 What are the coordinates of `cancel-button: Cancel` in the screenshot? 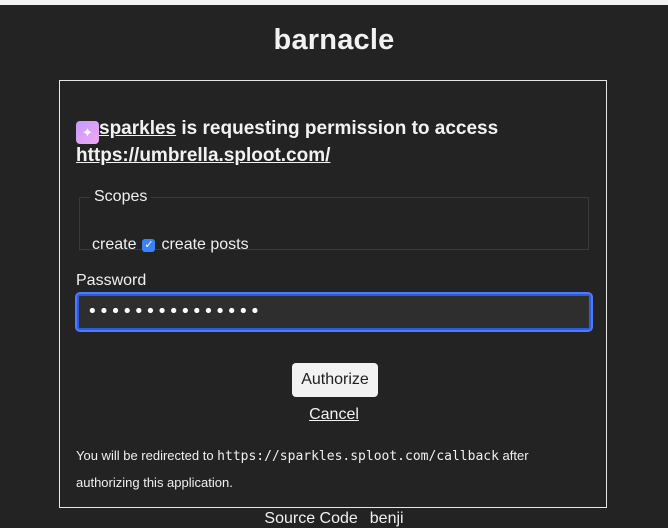 It's located at (334, 414).